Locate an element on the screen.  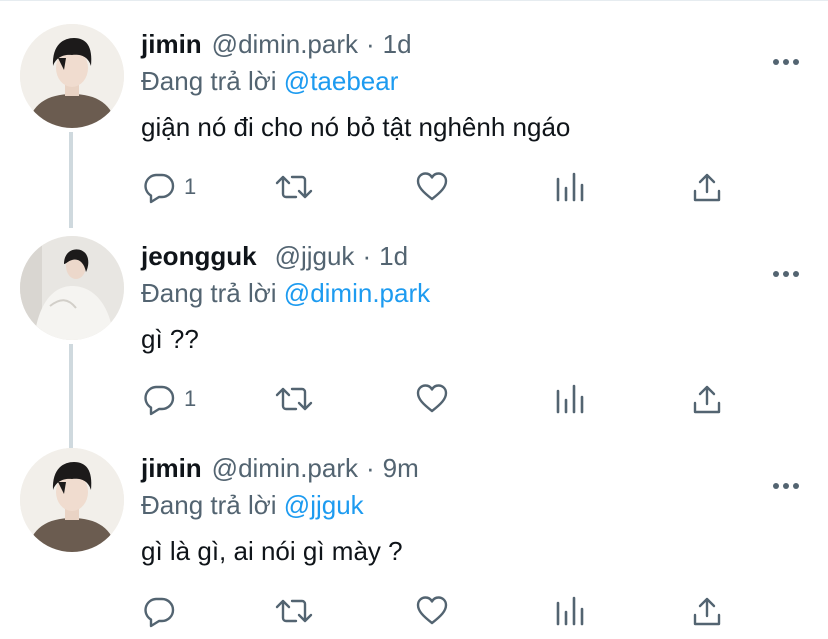
replying-to: Đang trả lời @taebear is located at coordinates (269, 81).